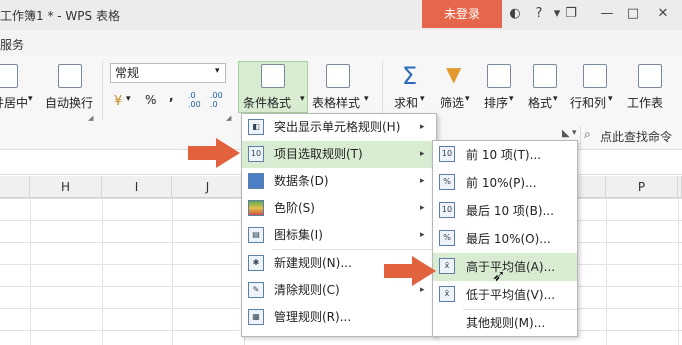 Image resolution: width=682 pixels, height=345 pixels. Describe the element at coordinates (302, 99) in the screenshot. I see `conditional-format-dropdown-icon: ▾` at that location.